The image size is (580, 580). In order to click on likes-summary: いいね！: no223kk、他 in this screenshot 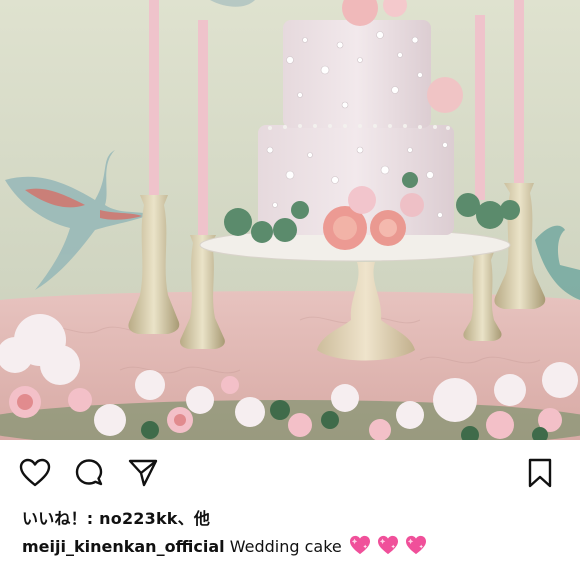, I will do `click(116, 517)`.